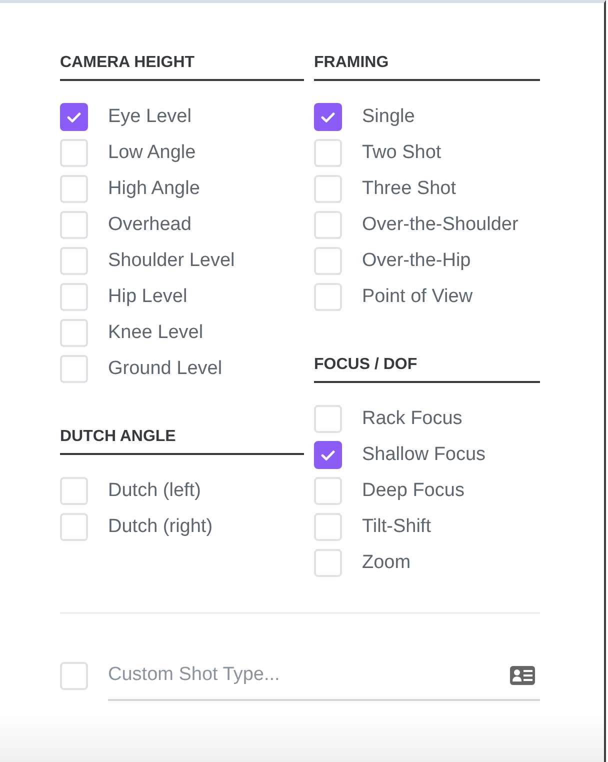 The image size is (608, 762). I want to click on checkbox-label: Two Shot, so click(402, 153).